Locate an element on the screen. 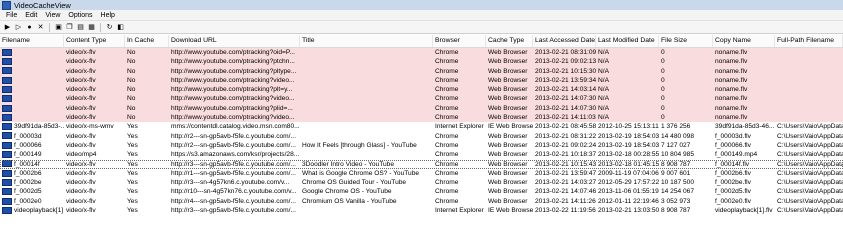 Image resolution: width=843 pixels, height=244 pixels. play-icon: ▶ is located at coordinates (7, 27).